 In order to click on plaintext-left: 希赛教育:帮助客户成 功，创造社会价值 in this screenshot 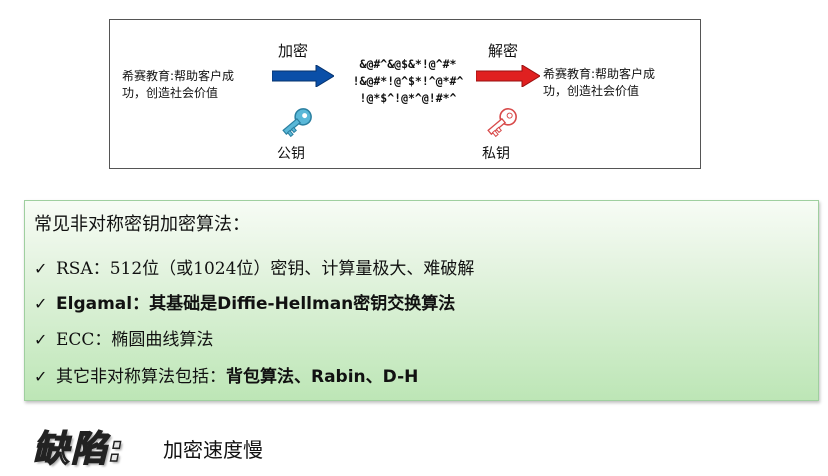, I will do `click(192, 85)`.